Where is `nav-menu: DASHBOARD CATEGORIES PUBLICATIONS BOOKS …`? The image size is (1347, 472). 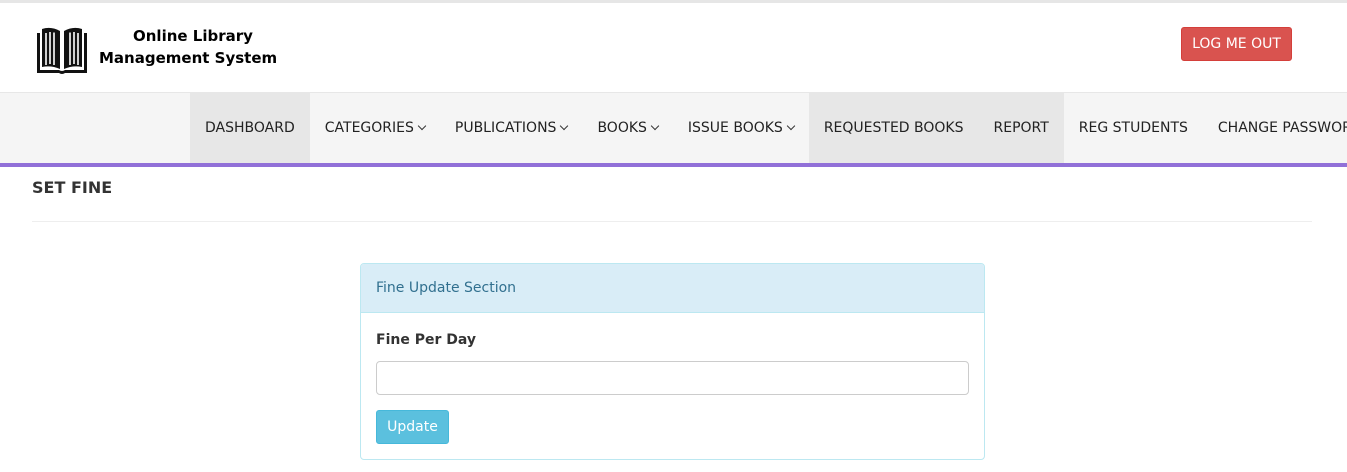
nav-menu: DASHBOARD CATEGORIES PUBLICATIONS BOOKS … is located at coordinates (768, 128).